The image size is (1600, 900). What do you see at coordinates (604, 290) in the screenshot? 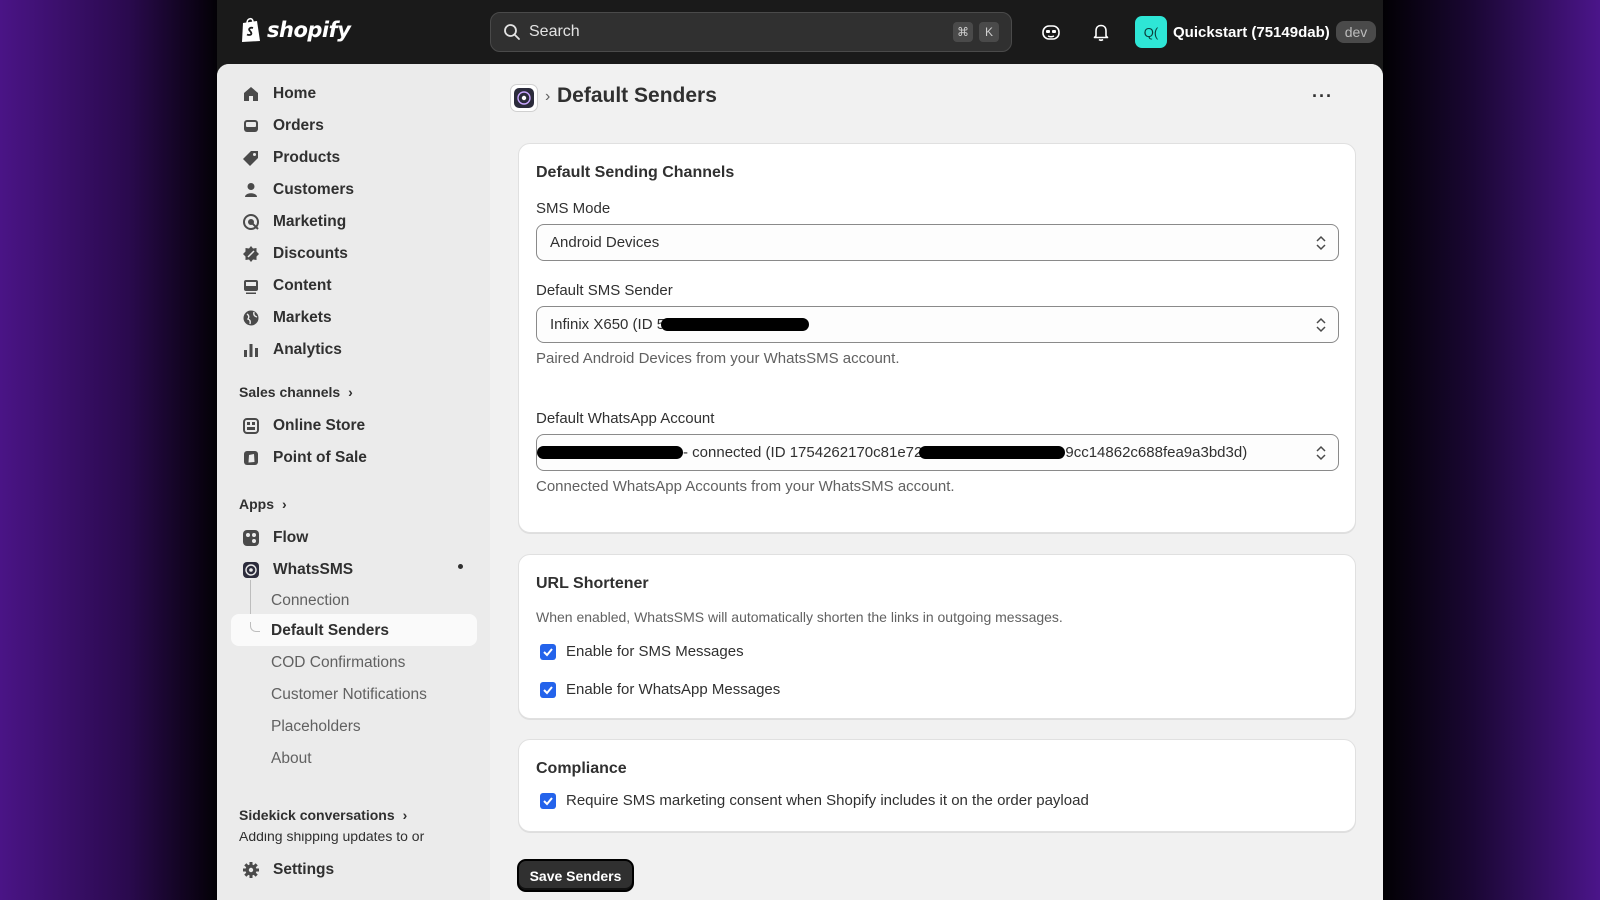
I see `sms-sender-label: Default SMS Sender` at bounding box center [604, 290].